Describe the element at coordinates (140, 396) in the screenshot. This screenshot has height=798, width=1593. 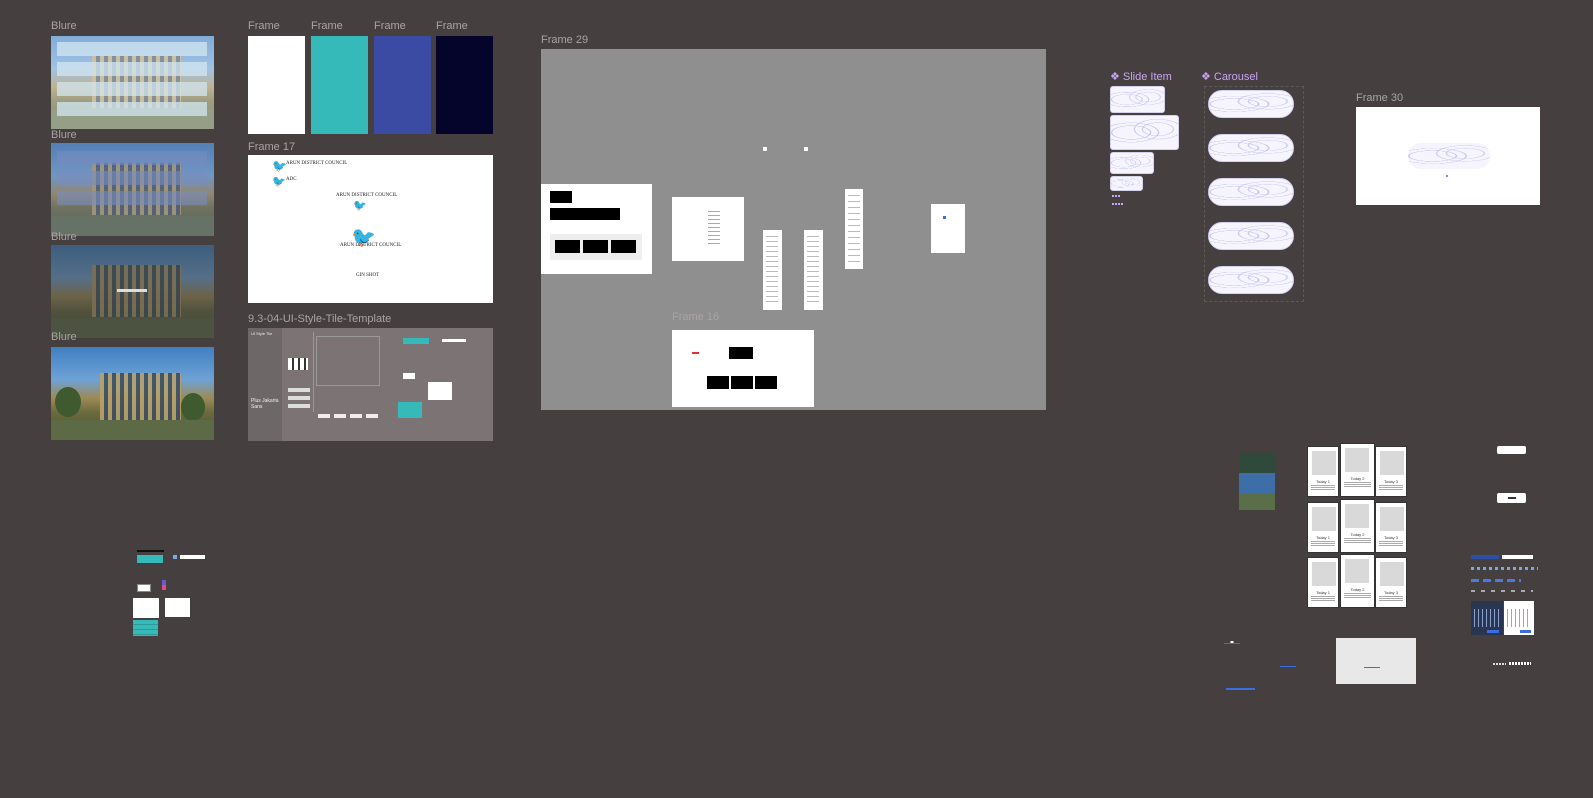
I see `building-image` at that location.